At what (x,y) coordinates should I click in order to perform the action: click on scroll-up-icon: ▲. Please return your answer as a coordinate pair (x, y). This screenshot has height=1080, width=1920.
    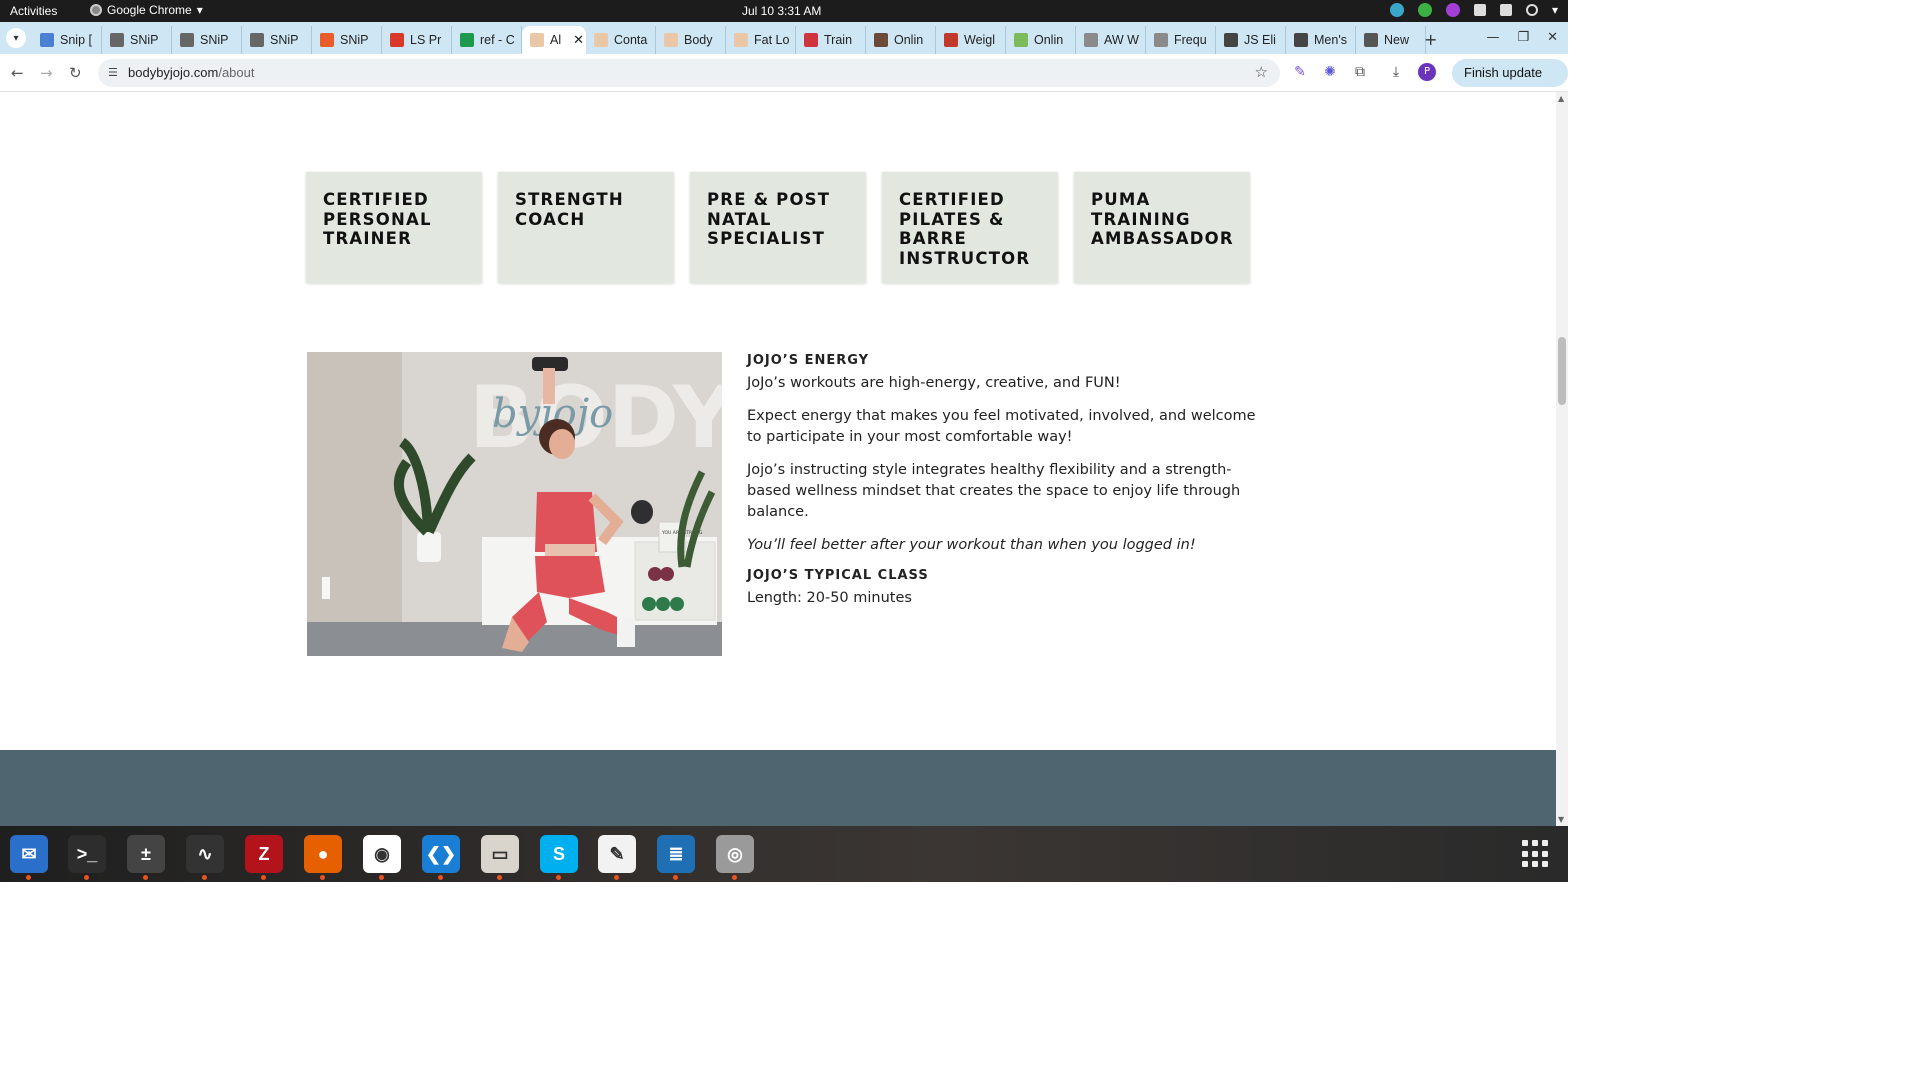
    Looking at the image, I should click on (1561, 98).